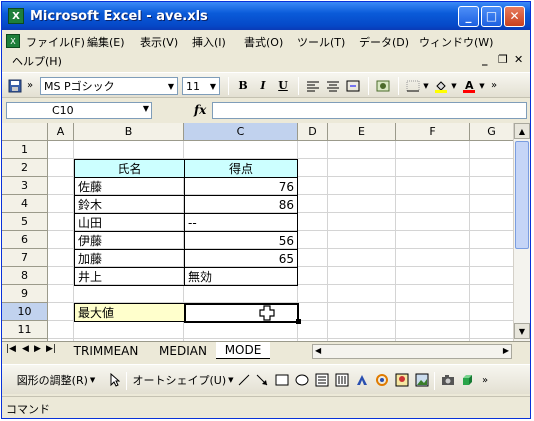  What do you see at coordinates (514, 16) in the screenshot?
I see `close-button: ✕` at bounding box center [514, 16].